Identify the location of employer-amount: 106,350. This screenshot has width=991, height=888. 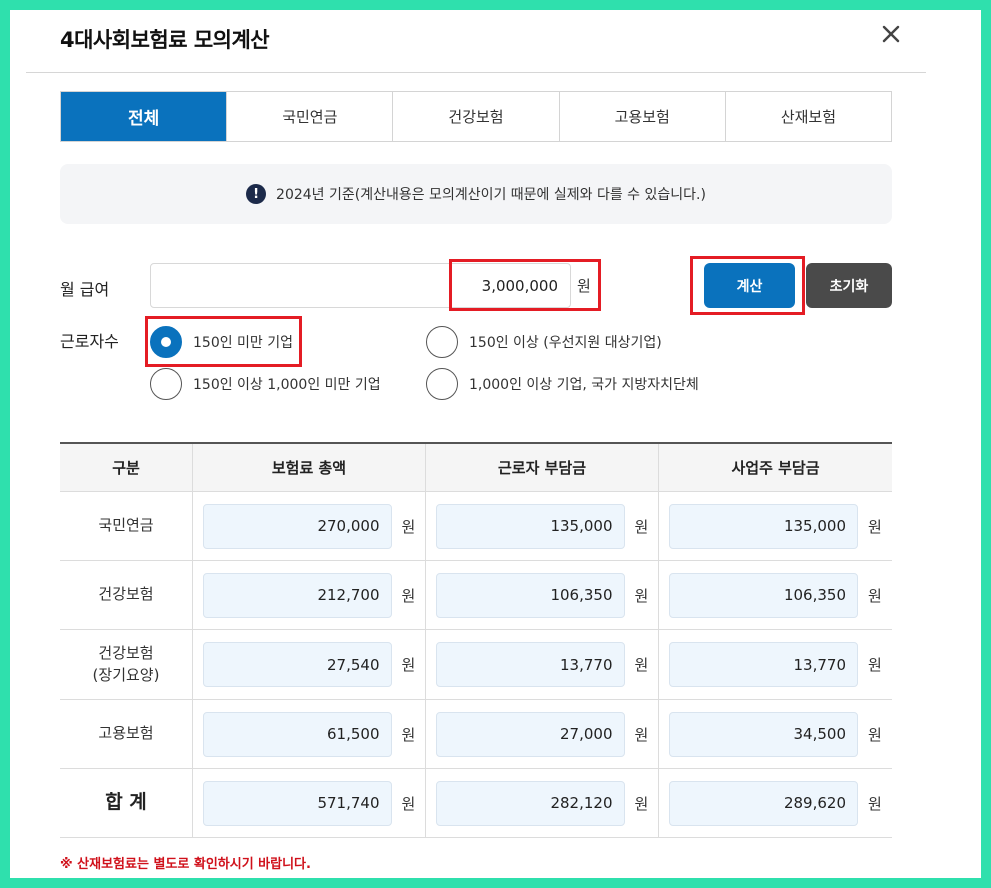
(763, 595).